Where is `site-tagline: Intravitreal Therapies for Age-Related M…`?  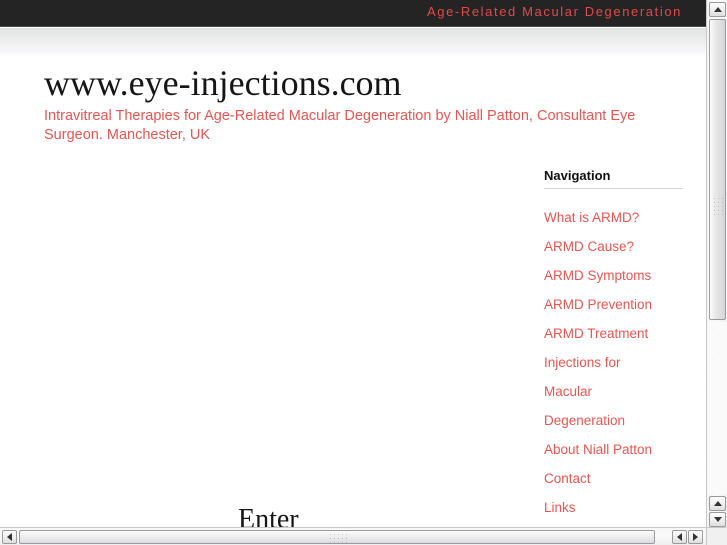 site-tagline: Intravitreal Therapies for Age-Related M… is located at coordinates (340, 125).